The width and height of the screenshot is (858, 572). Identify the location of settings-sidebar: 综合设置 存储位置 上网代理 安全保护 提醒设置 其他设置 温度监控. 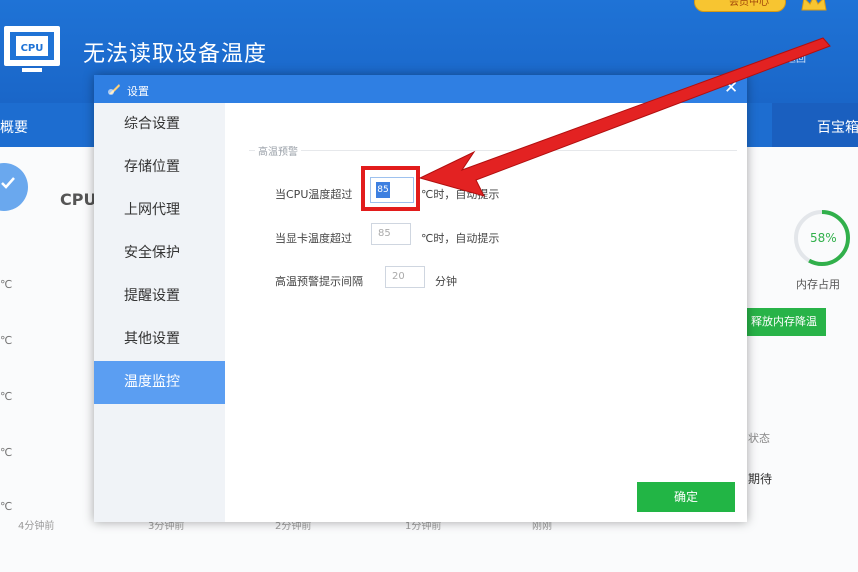
(159, 312).